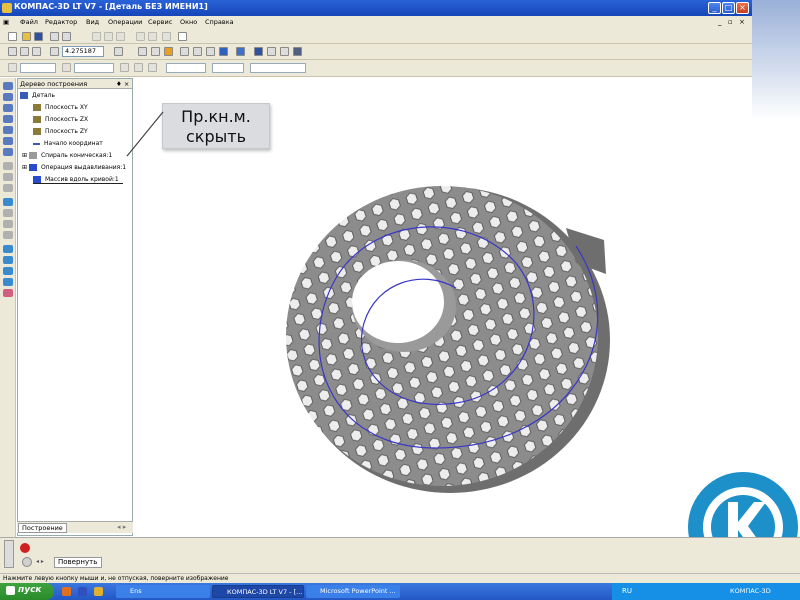 This screenshot has width=800, height=600. Describe the element at coordinates (258, 51) in the screenshot. I see `sketch-icon` at that location.